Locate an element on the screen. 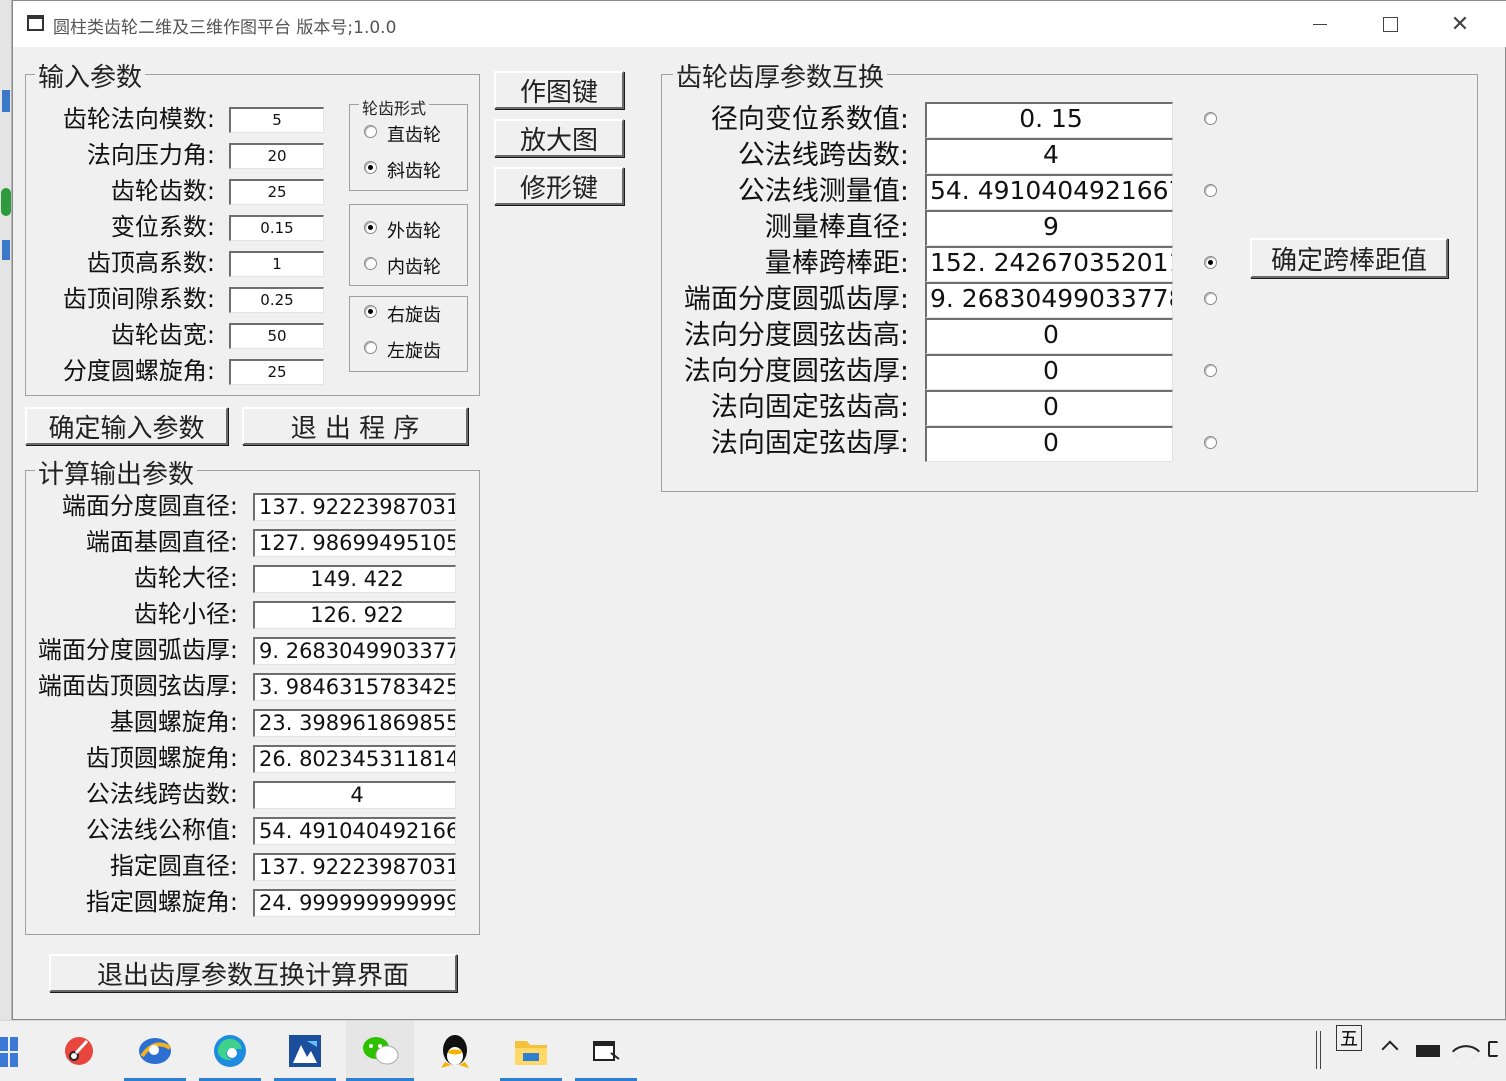 The image size is (1506, 1081). left-hand-helix-radio is located at coordinates (370, 347).